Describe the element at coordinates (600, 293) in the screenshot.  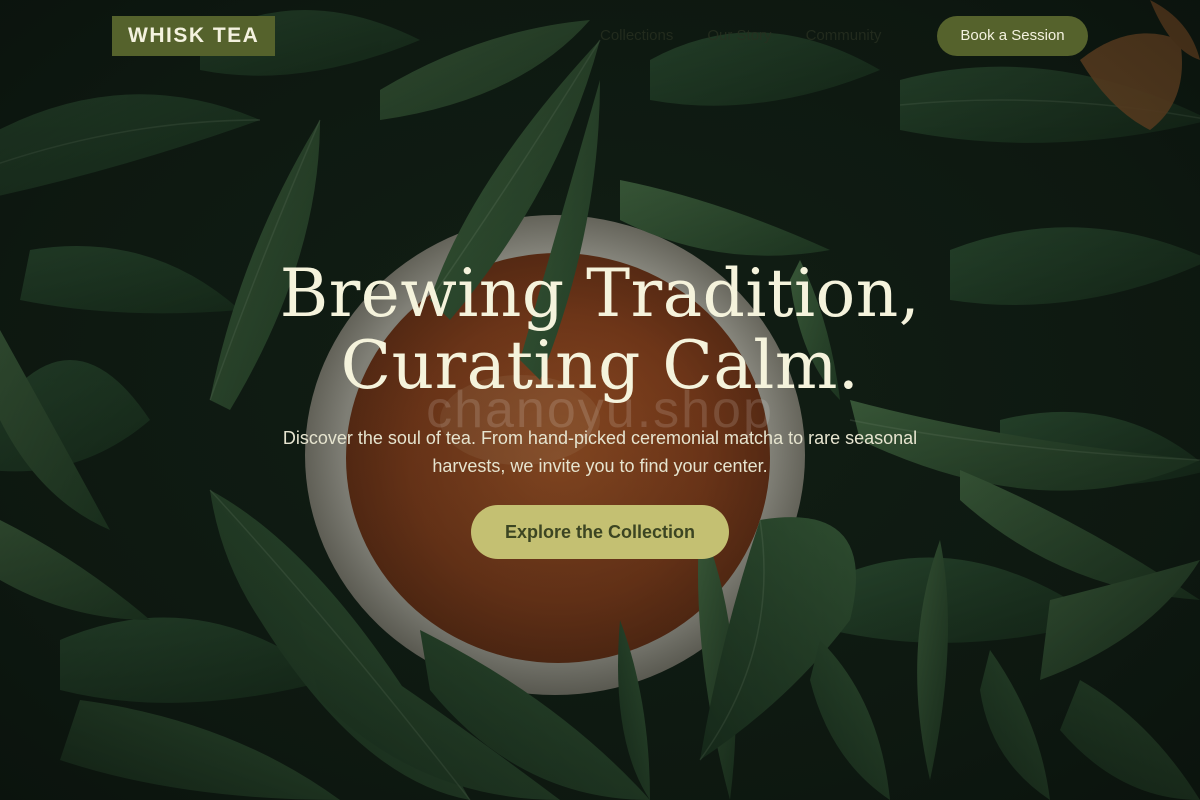
I see `hero-headline-line1: Brewing Tradition,` at that location.